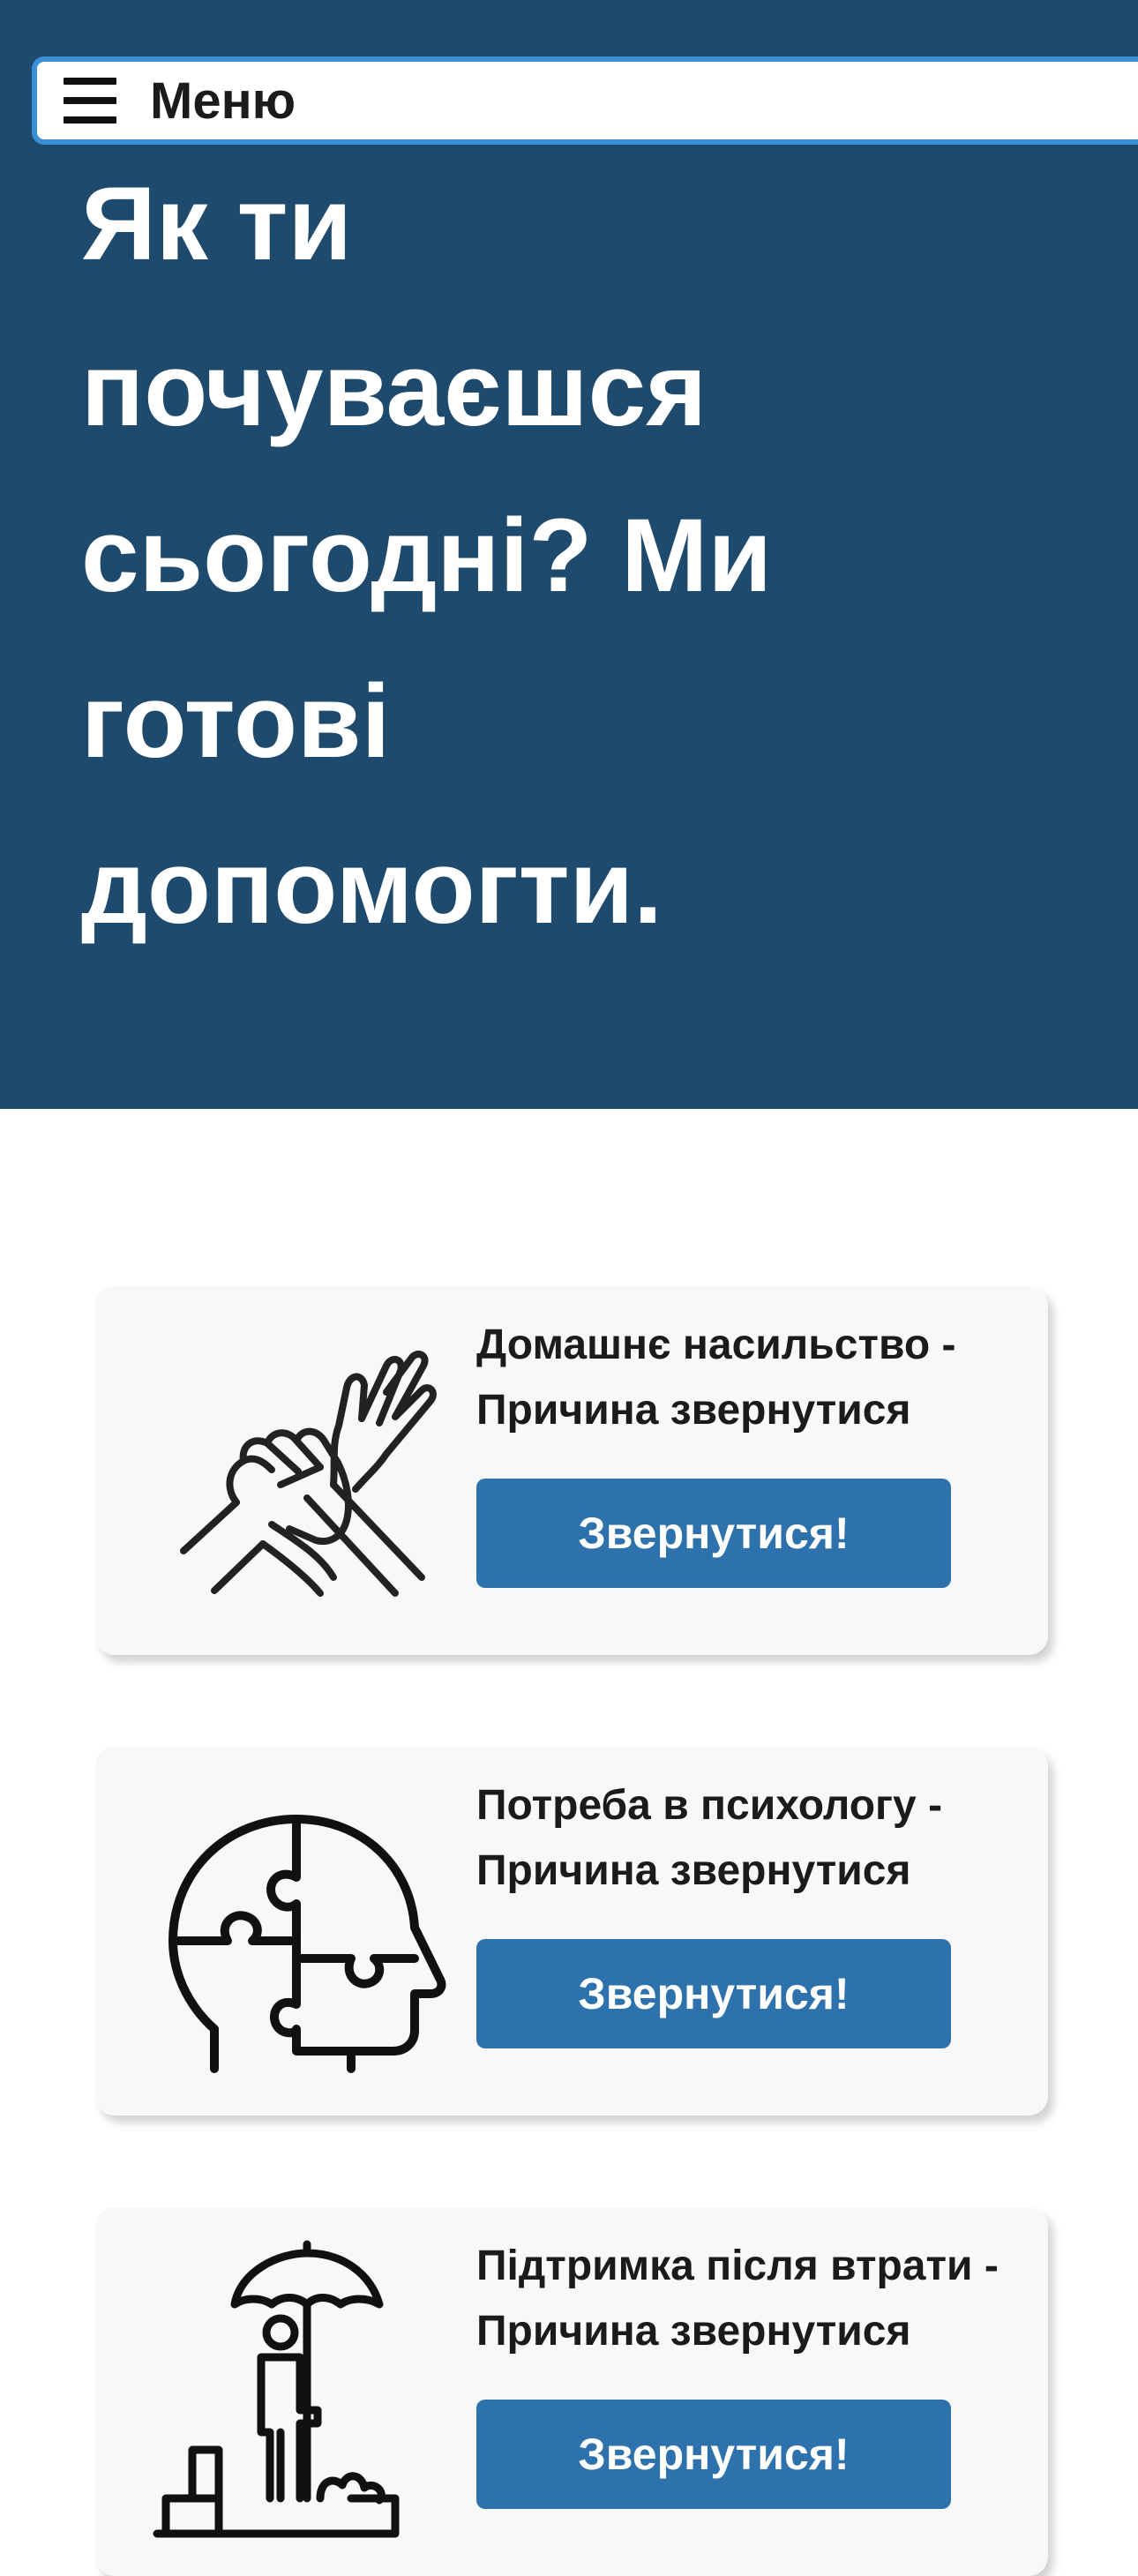  I want to click on grave-umbrella-icon, so click(289, 2392).